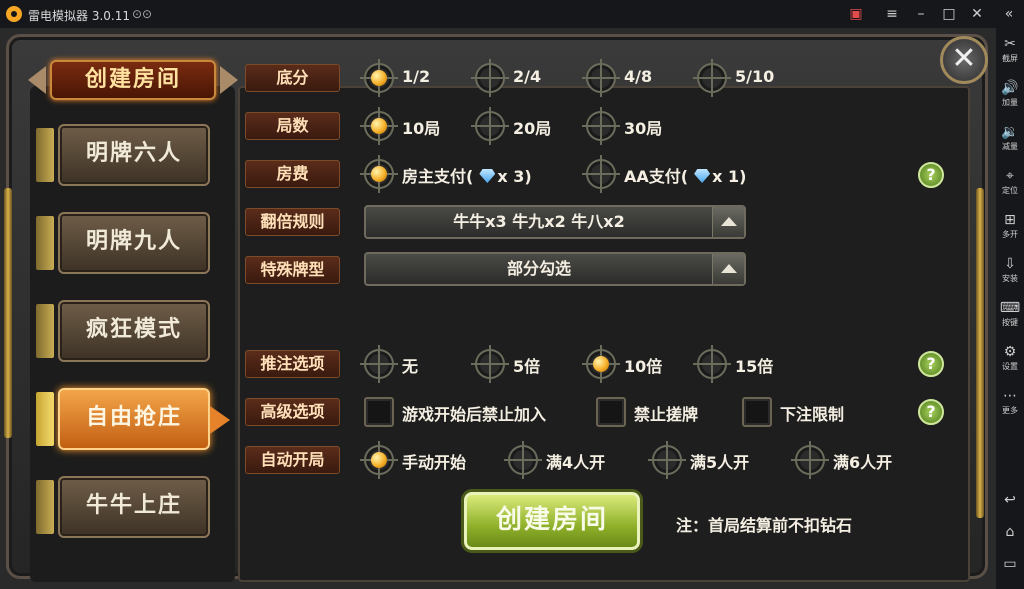  Describe the element at coordinates (685, 175) in the screenshot. I see `room-fee-aa-text: AA支付(x 1)` at that location.